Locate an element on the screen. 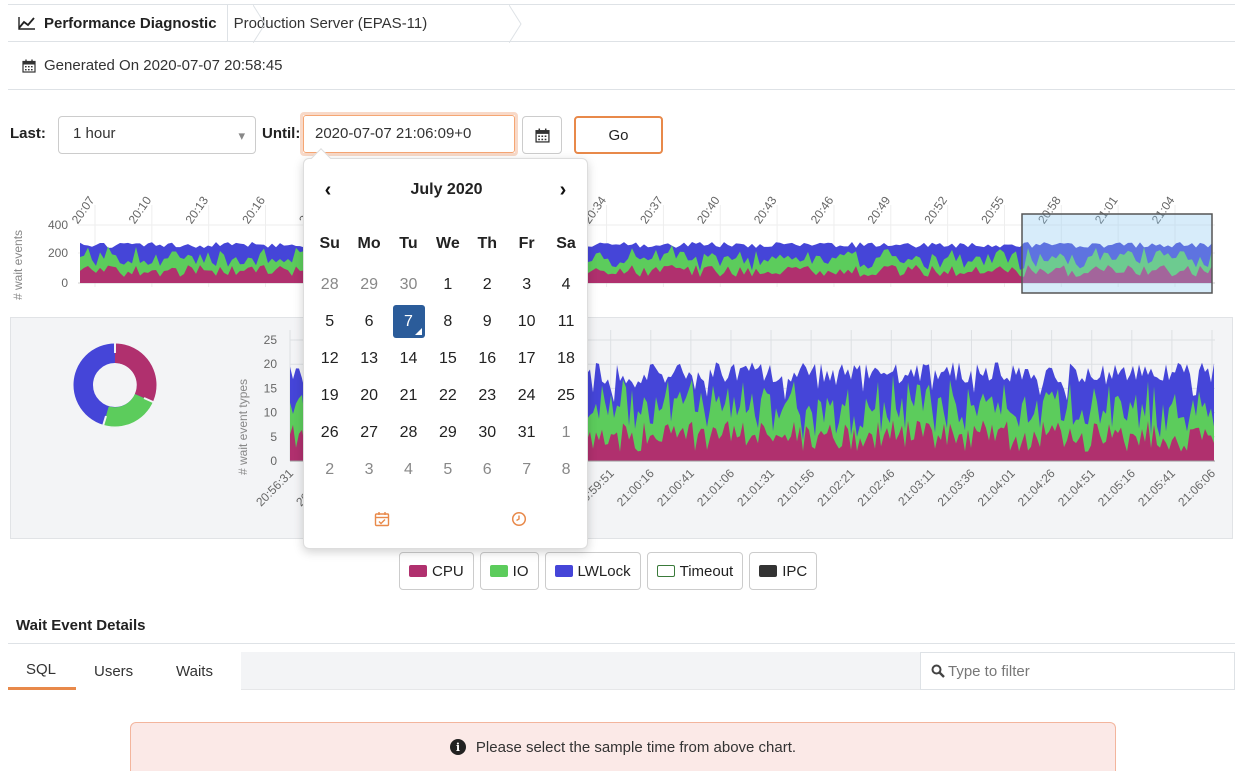  main-x-tick: 20:56:31 is located at coordinates (274, 487).